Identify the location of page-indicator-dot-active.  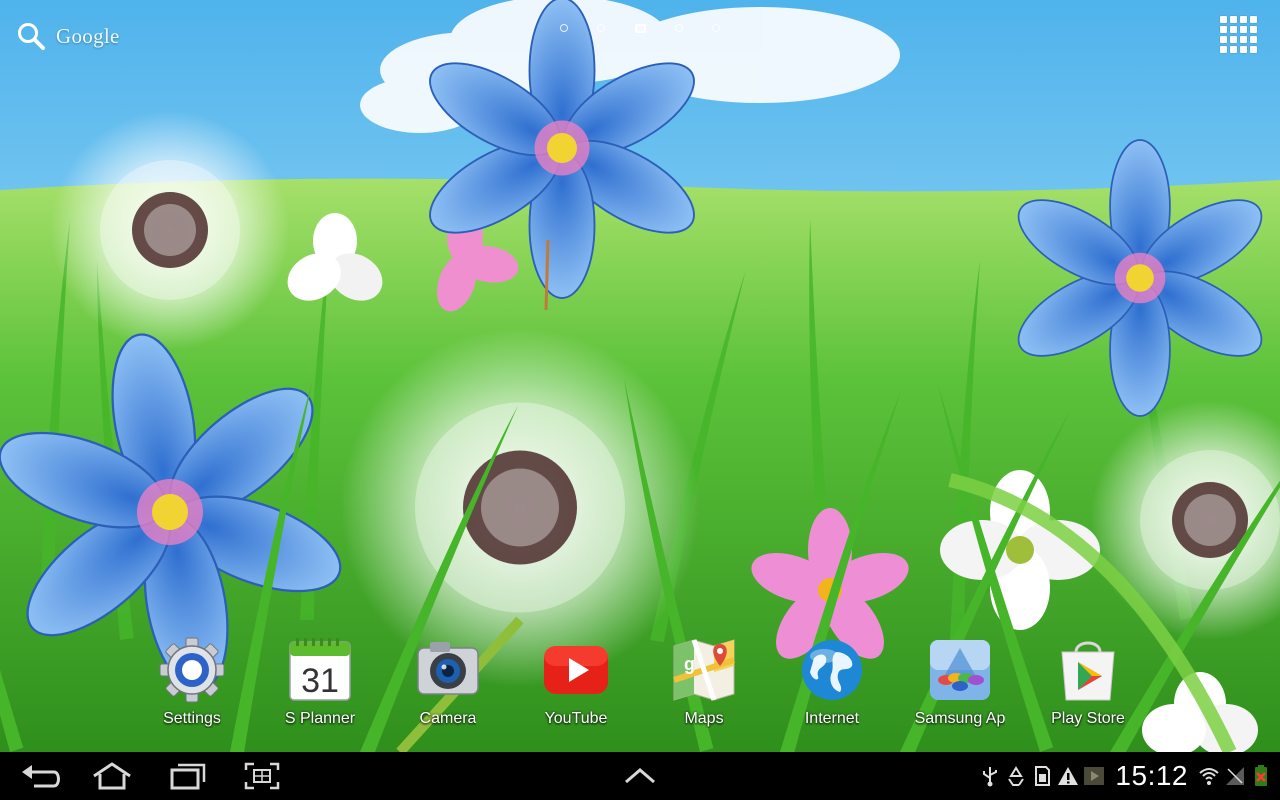
(640, 28).